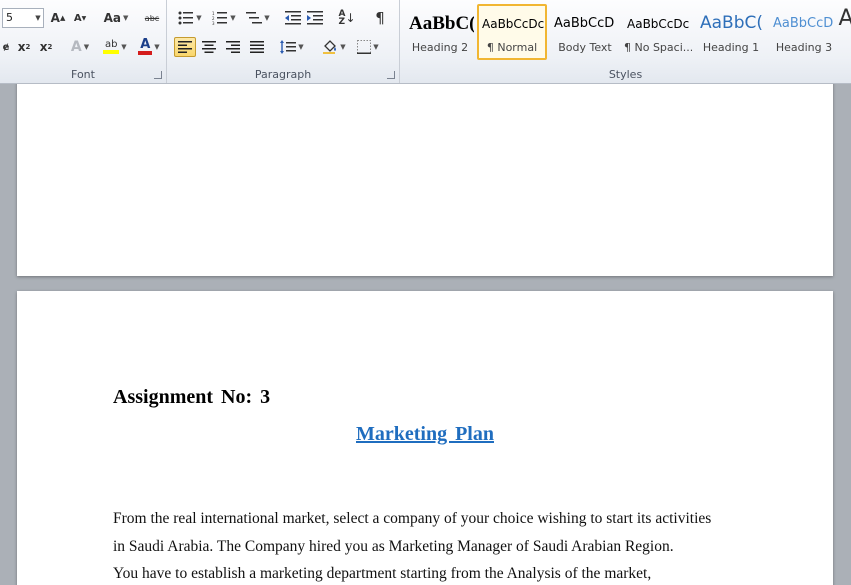 This screenshot has height=585, width=851. I want to click on highlighter-icon: ab, so click(111, 47).